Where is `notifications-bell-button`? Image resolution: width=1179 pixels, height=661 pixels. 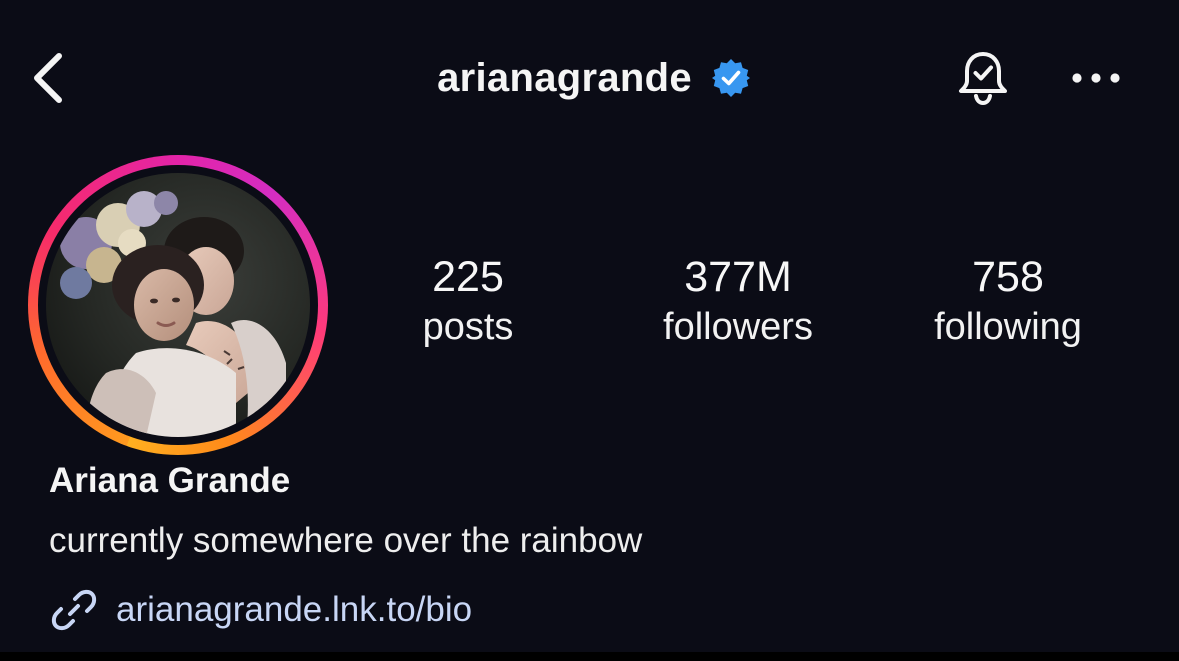 notifications-bell-button is located at coordinates (983, 78).